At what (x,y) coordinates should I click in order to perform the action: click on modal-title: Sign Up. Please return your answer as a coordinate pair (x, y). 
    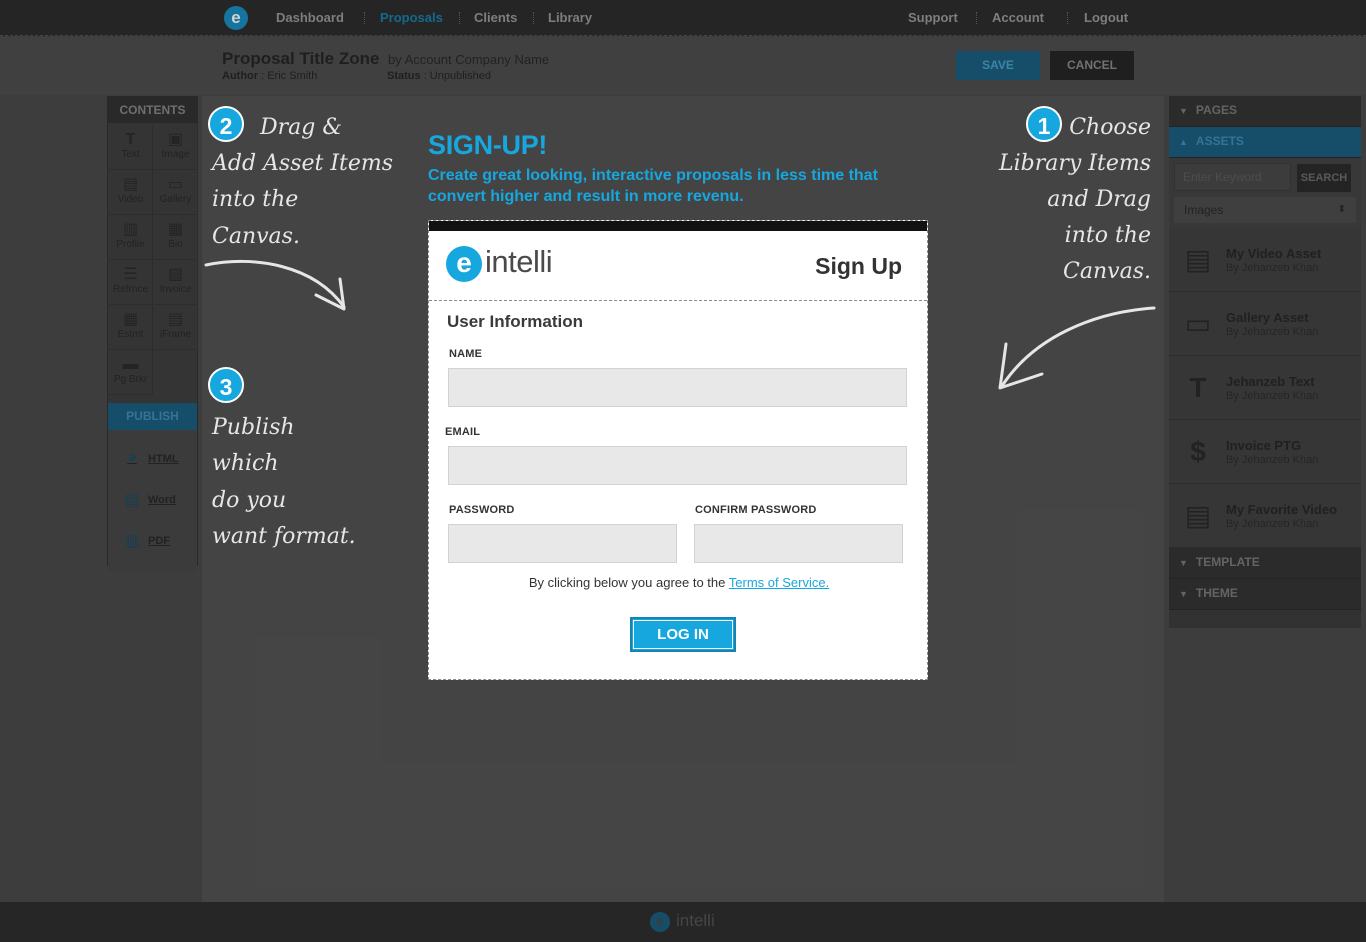
    Looking at the image, I should click on (858, 266).